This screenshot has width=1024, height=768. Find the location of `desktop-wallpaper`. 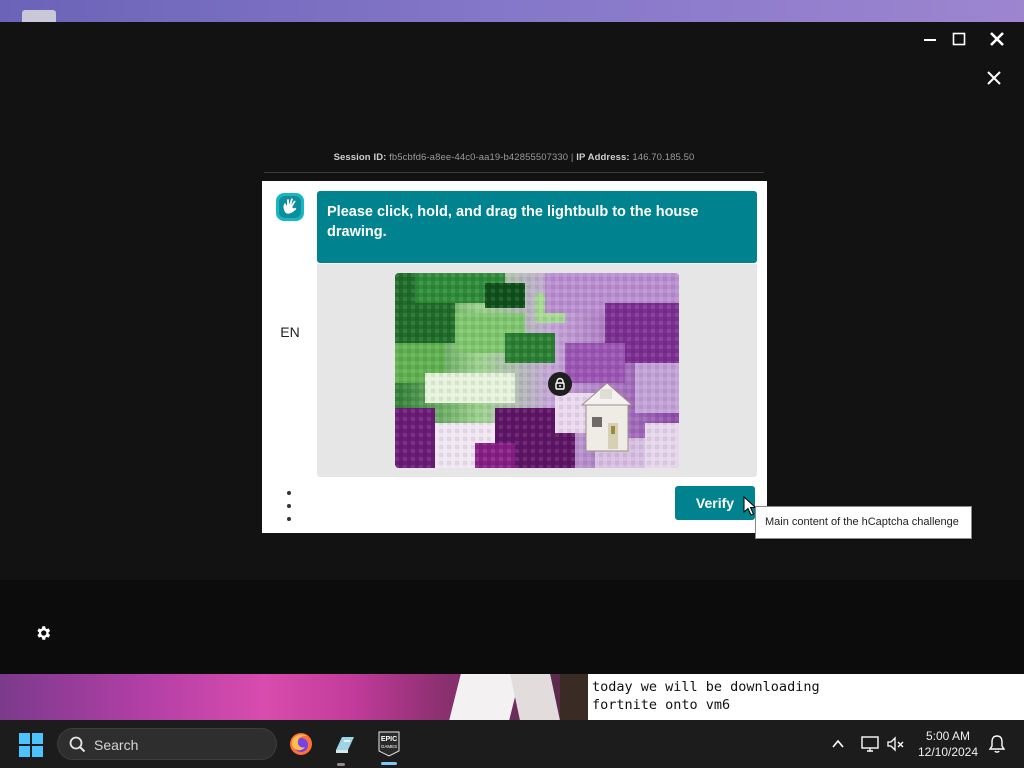

desktop-wallpaper is located at coordinates (512, 11).